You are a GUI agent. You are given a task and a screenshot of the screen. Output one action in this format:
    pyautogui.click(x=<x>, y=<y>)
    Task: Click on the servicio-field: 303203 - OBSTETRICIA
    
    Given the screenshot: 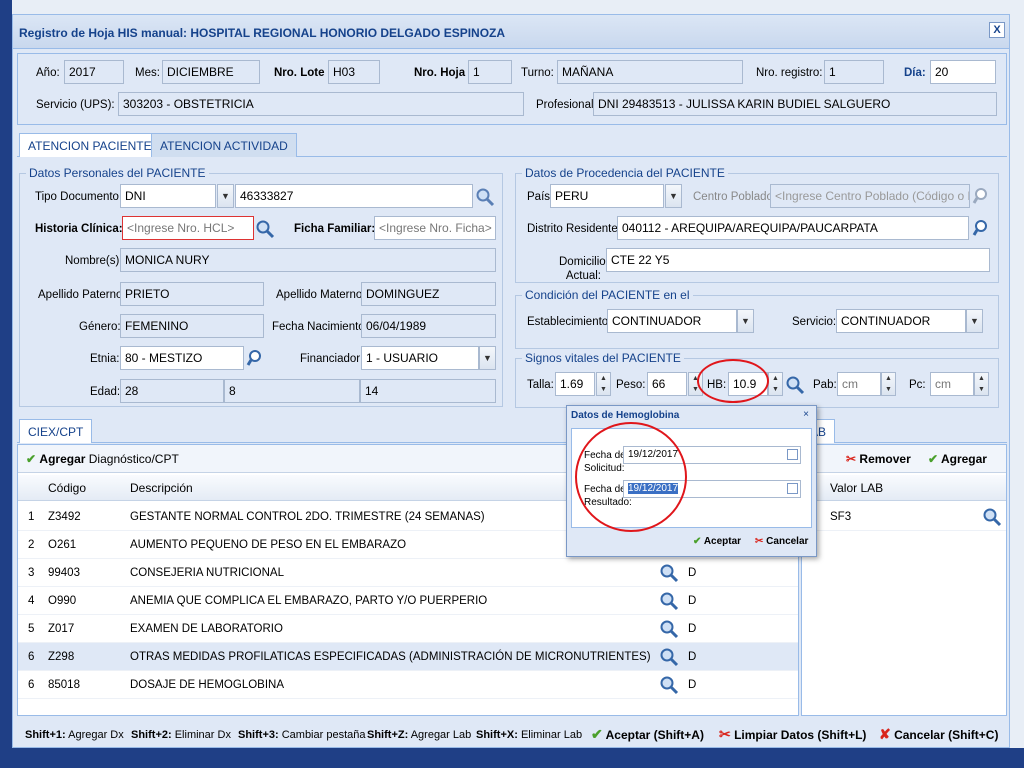 What is the action you would take?
    pyautogui.click(x=321, y=104)
    